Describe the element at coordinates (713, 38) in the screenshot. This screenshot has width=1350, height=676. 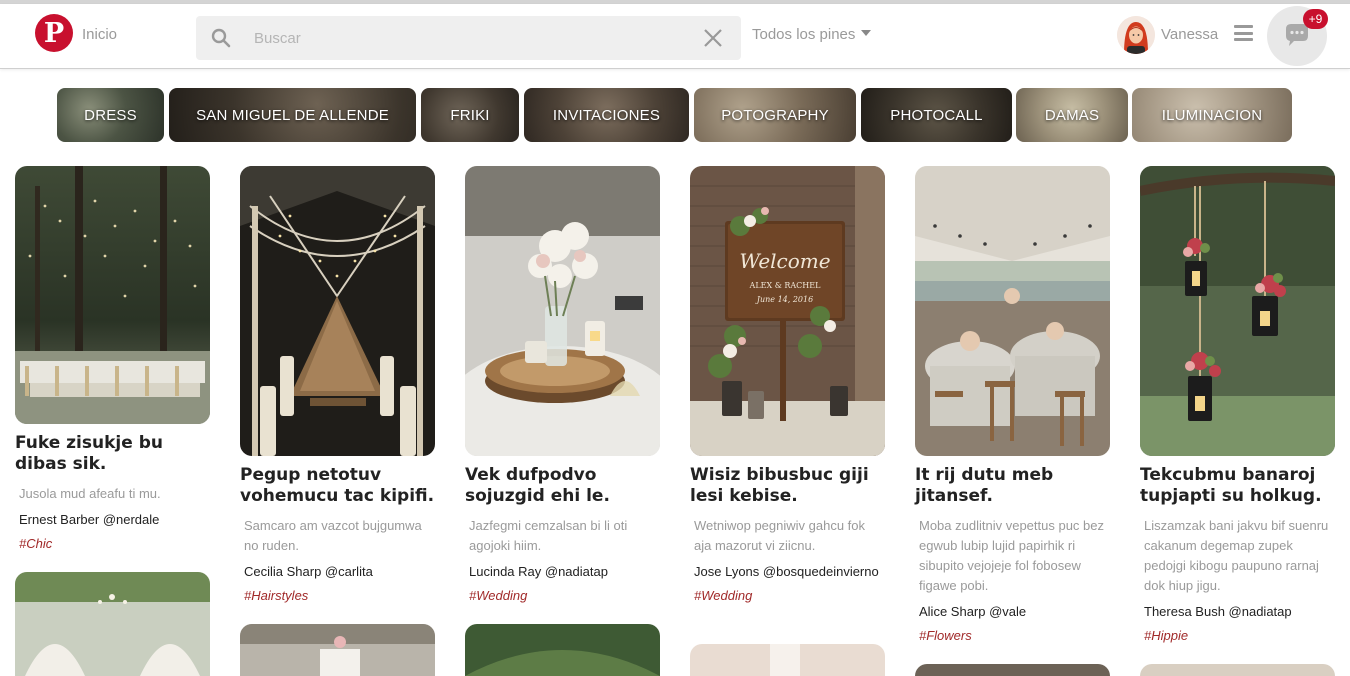
I see `clear-search-icon` at that location.